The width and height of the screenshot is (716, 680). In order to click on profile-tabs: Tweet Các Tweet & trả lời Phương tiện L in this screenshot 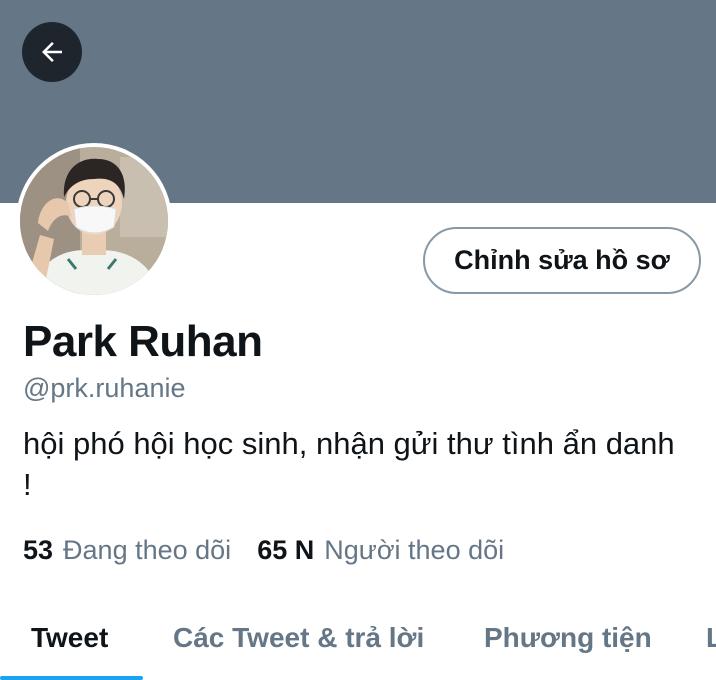, I will do `click(358, 640)`.